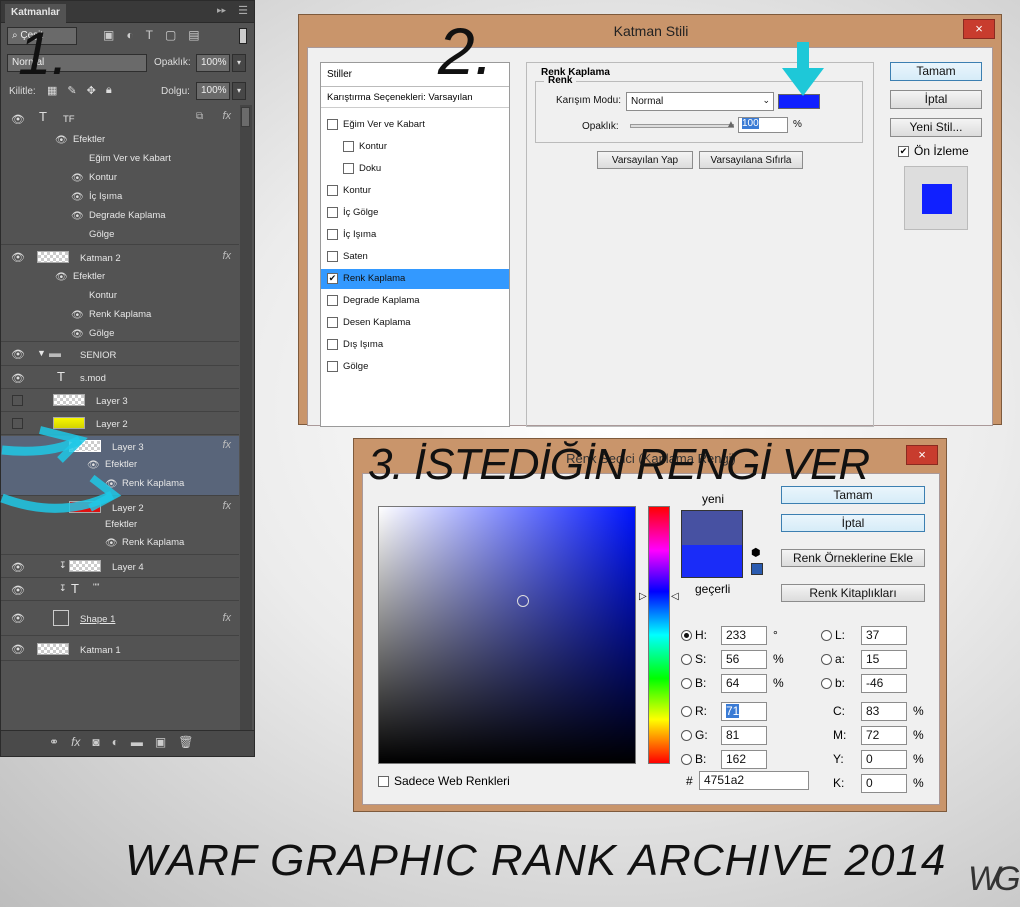 This screenshot has width=1020, height=907. Describe the element at coordinates (744, 683) in the screenshot. I see `field-b-input: 64` at that location.